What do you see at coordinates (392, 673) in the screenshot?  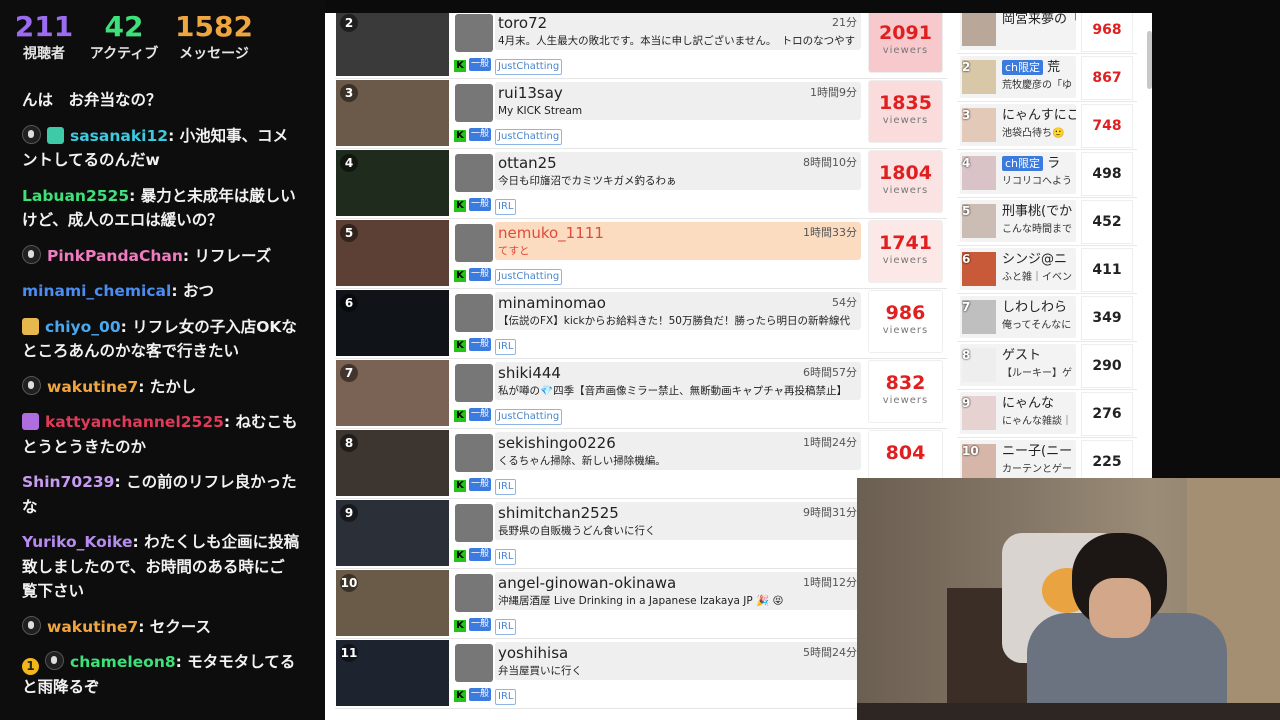 I see `stream-thumbnail: 11` at bounding box center [392, 673].